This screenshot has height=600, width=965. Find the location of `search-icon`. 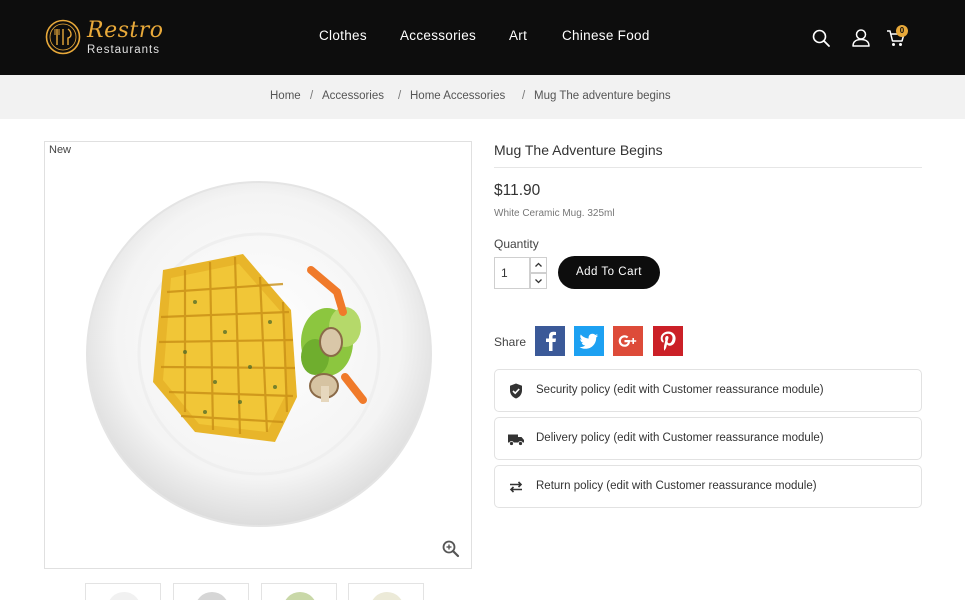

search-icon is located at coordinates (821, 38).